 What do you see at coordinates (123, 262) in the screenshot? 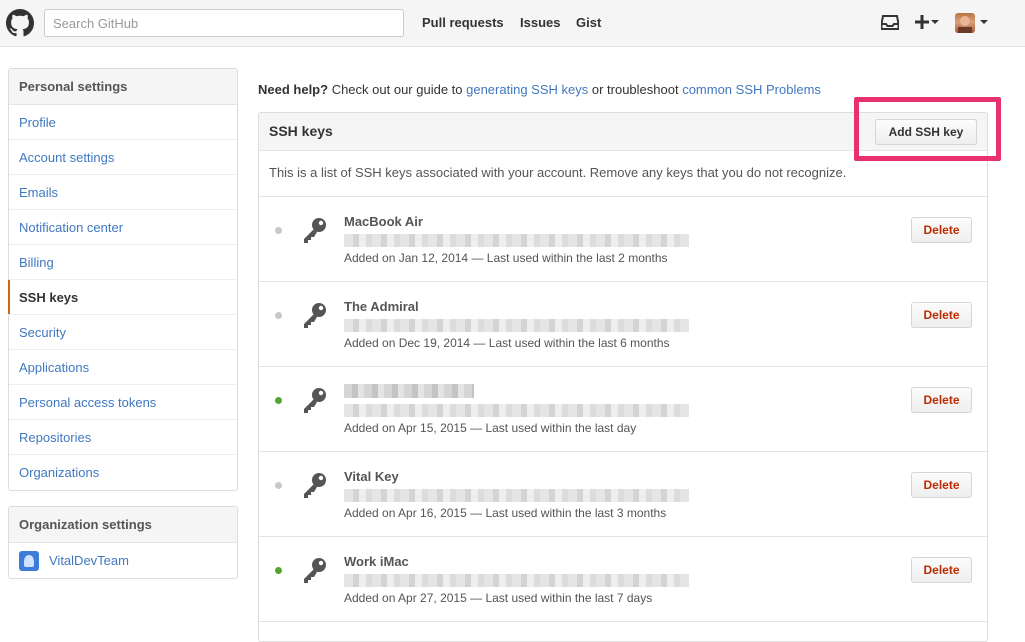
I see `sidebar-item-billing: Billing` at bounding box center [123, 262].